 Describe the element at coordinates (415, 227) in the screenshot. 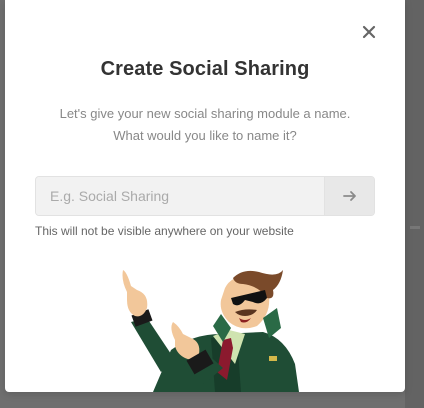

I see `background-content-fragment` at that location.